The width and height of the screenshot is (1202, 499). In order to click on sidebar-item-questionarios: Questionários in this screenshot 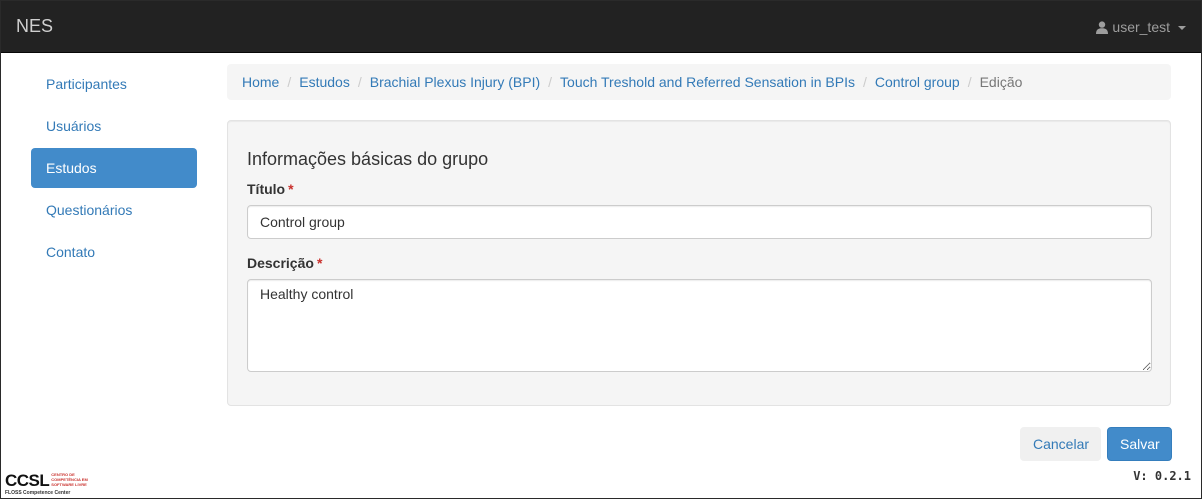, I will do `click(114, 210)`.